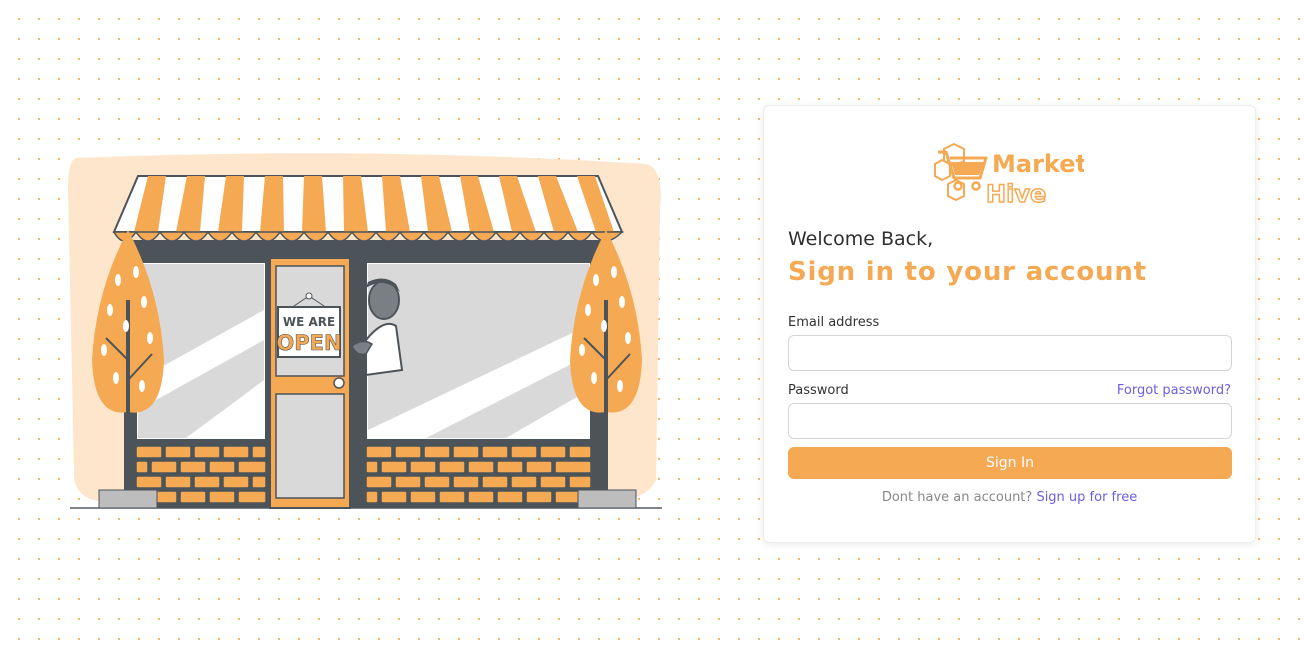 The width and height of the screenshot is (1304, 647). I want to click on welcome-heading: Welcome Back,, so click(861, 239).